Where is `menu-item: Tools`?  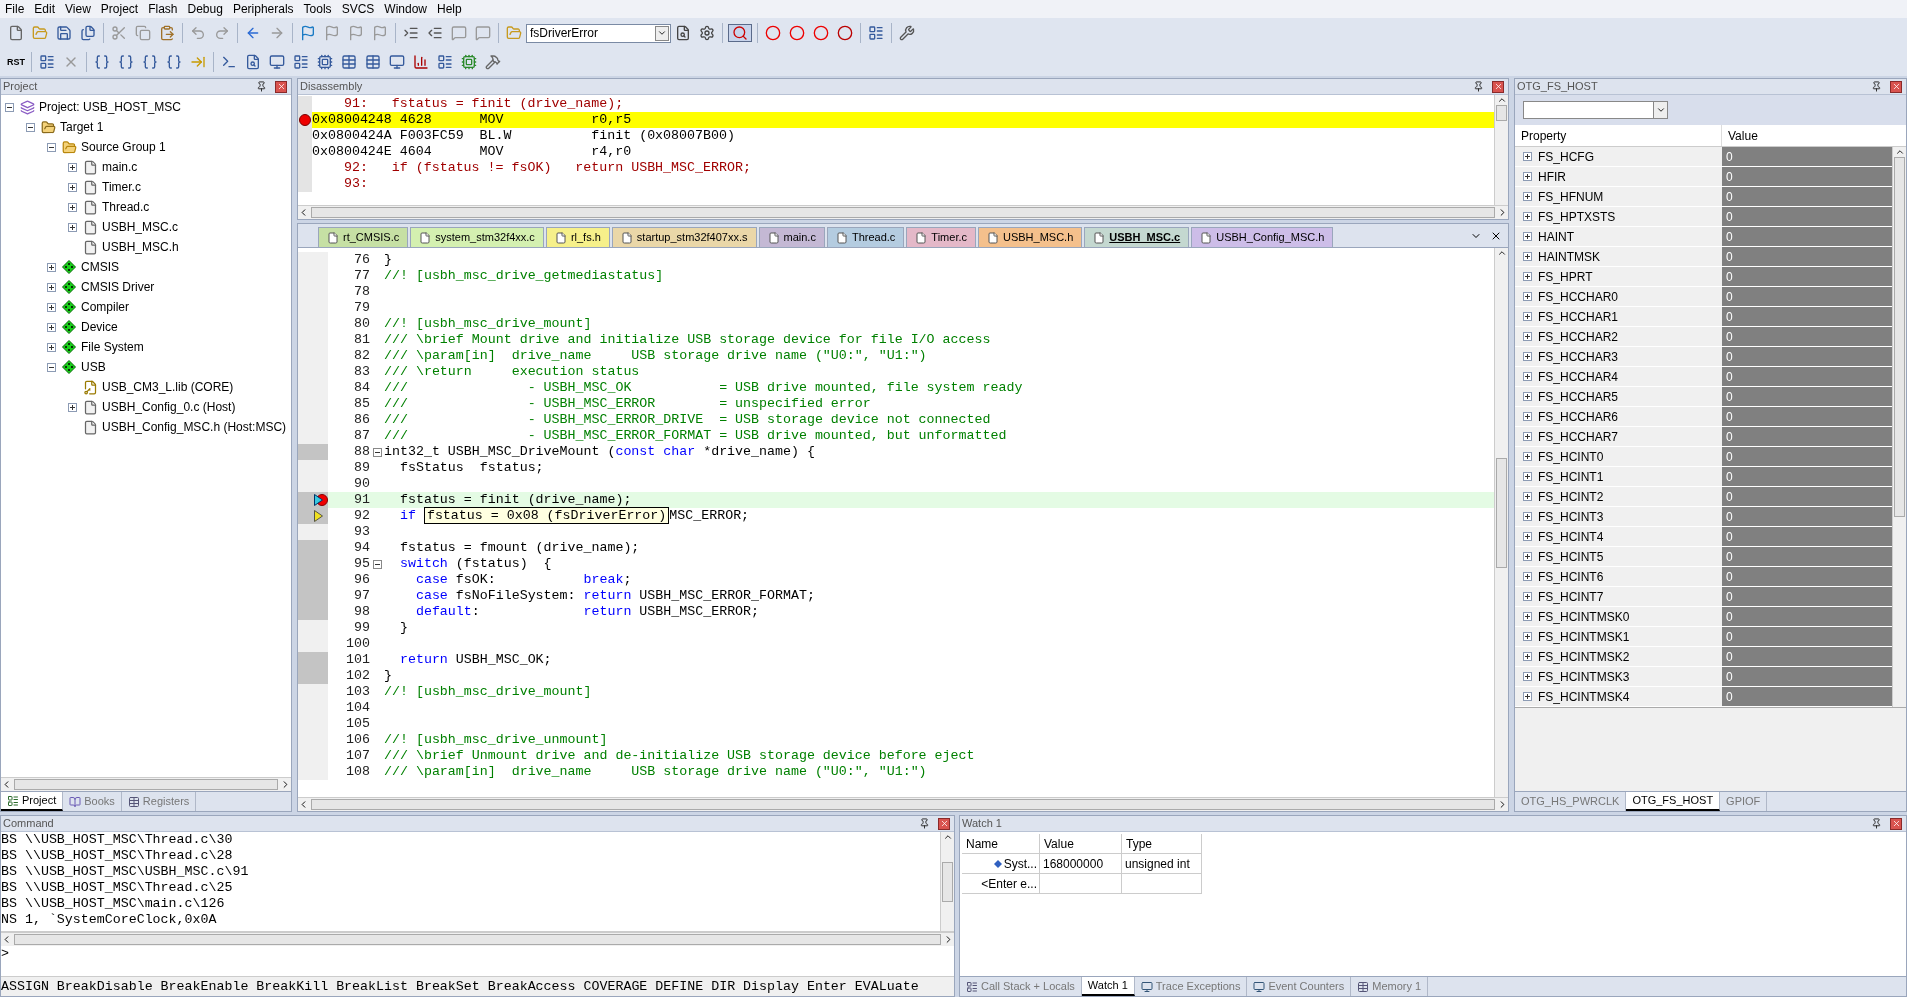 menu-item: Tools is located at coordinates (317, 9).